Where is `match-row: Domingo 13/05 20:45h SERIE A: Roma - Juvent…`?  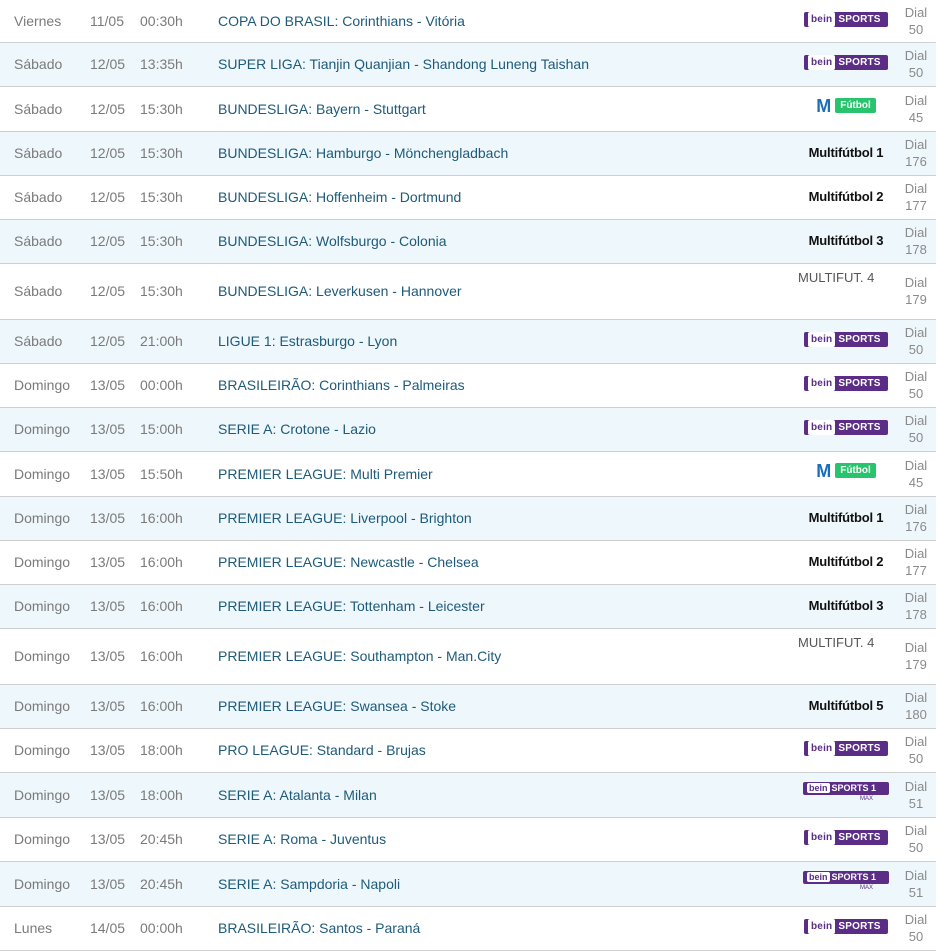 match-row: Domingo 13/05 20:45h SERIE A: Roma - Juvent… is located at coordinates (468, 839).